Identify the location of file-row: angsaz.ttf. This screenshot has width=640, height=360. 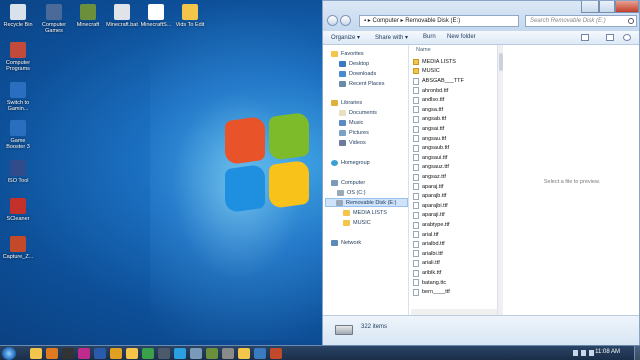
(429, 177).